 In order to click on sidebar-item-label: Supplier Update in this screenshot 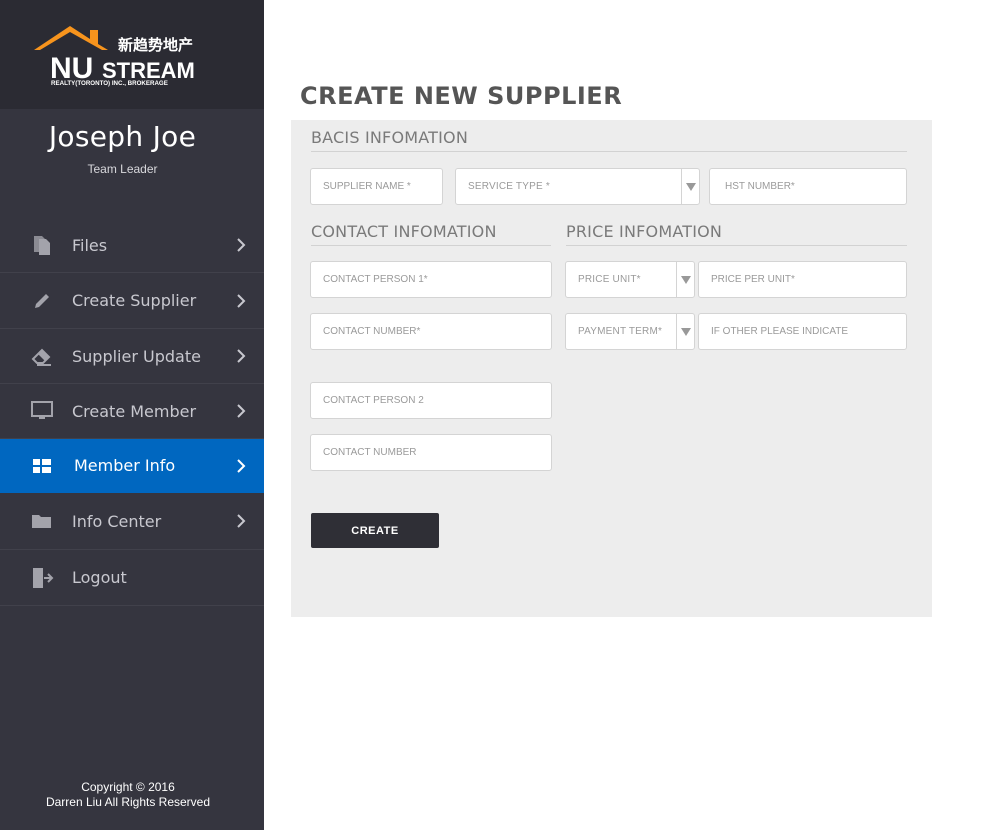, I will do `click(136, 356)`.